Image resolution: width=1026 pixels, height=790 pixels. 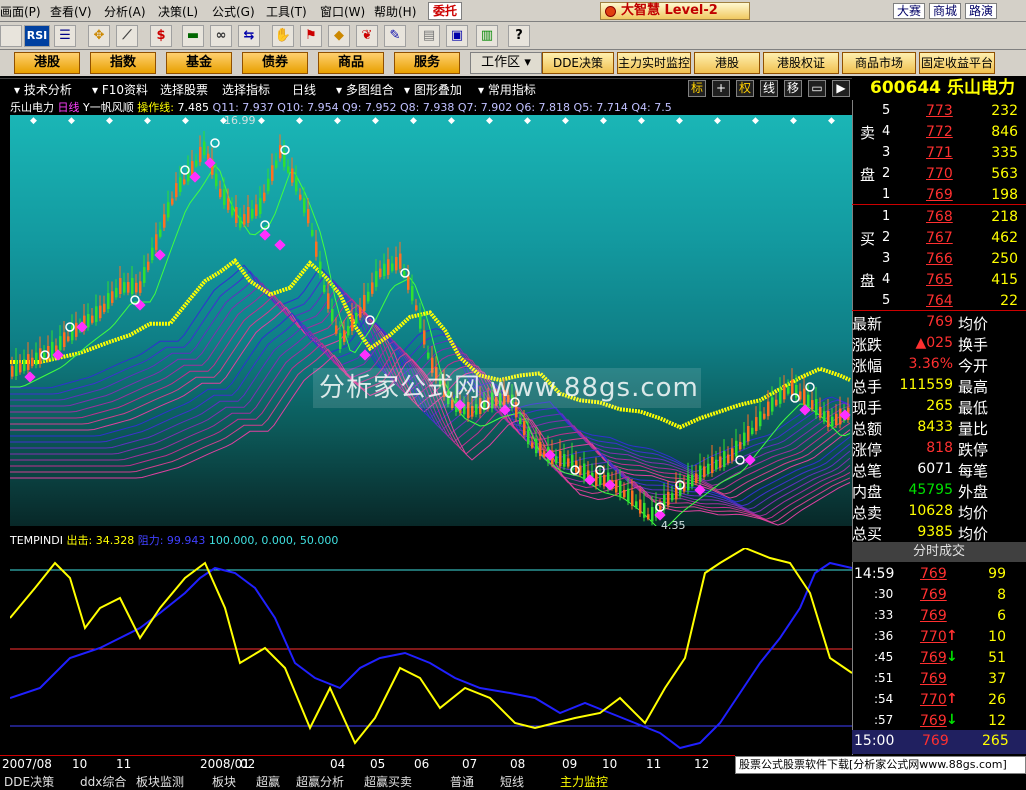 I want to click on flag-icon: ▬, so click(x=193, y=36).